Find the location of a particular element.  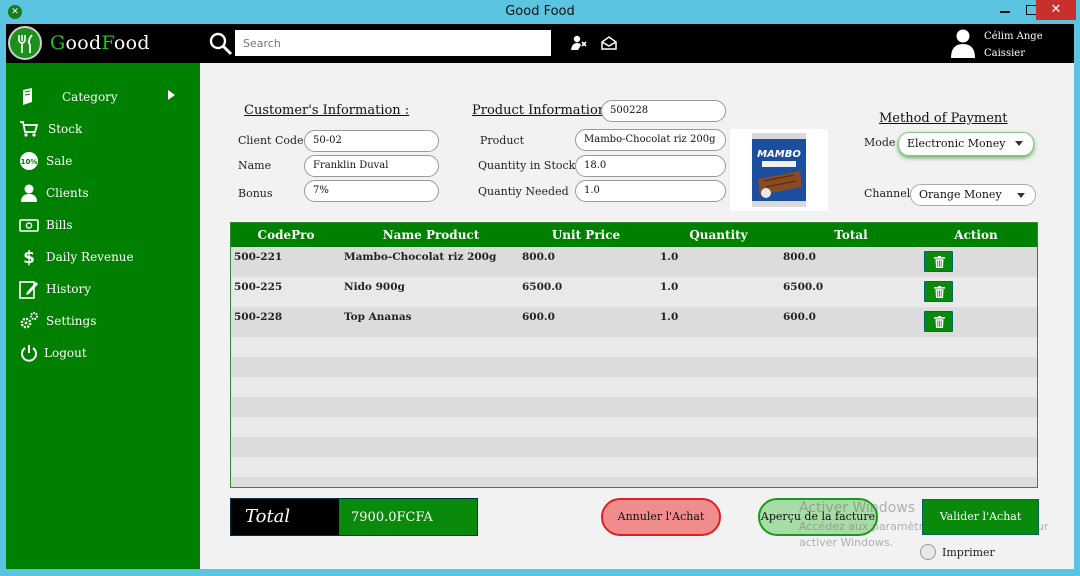

cancel-purchase-button: Annuler l'Achat is located at coordinates (661, 517).